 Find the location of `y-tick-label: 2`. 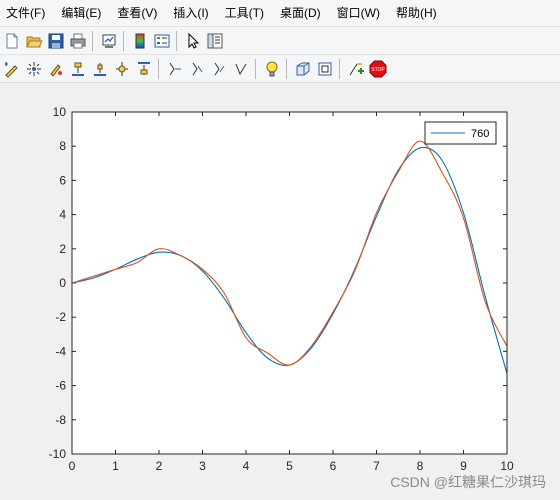

y-tick-label: 2 is located at coordinates (62, 249).